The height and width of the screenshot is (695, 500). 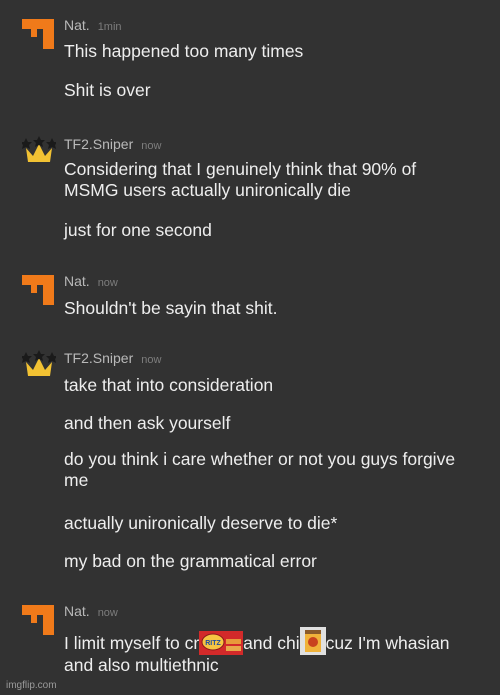 I want to click on ritz-crackers-image: RITZ, so click(x=221, y=643).